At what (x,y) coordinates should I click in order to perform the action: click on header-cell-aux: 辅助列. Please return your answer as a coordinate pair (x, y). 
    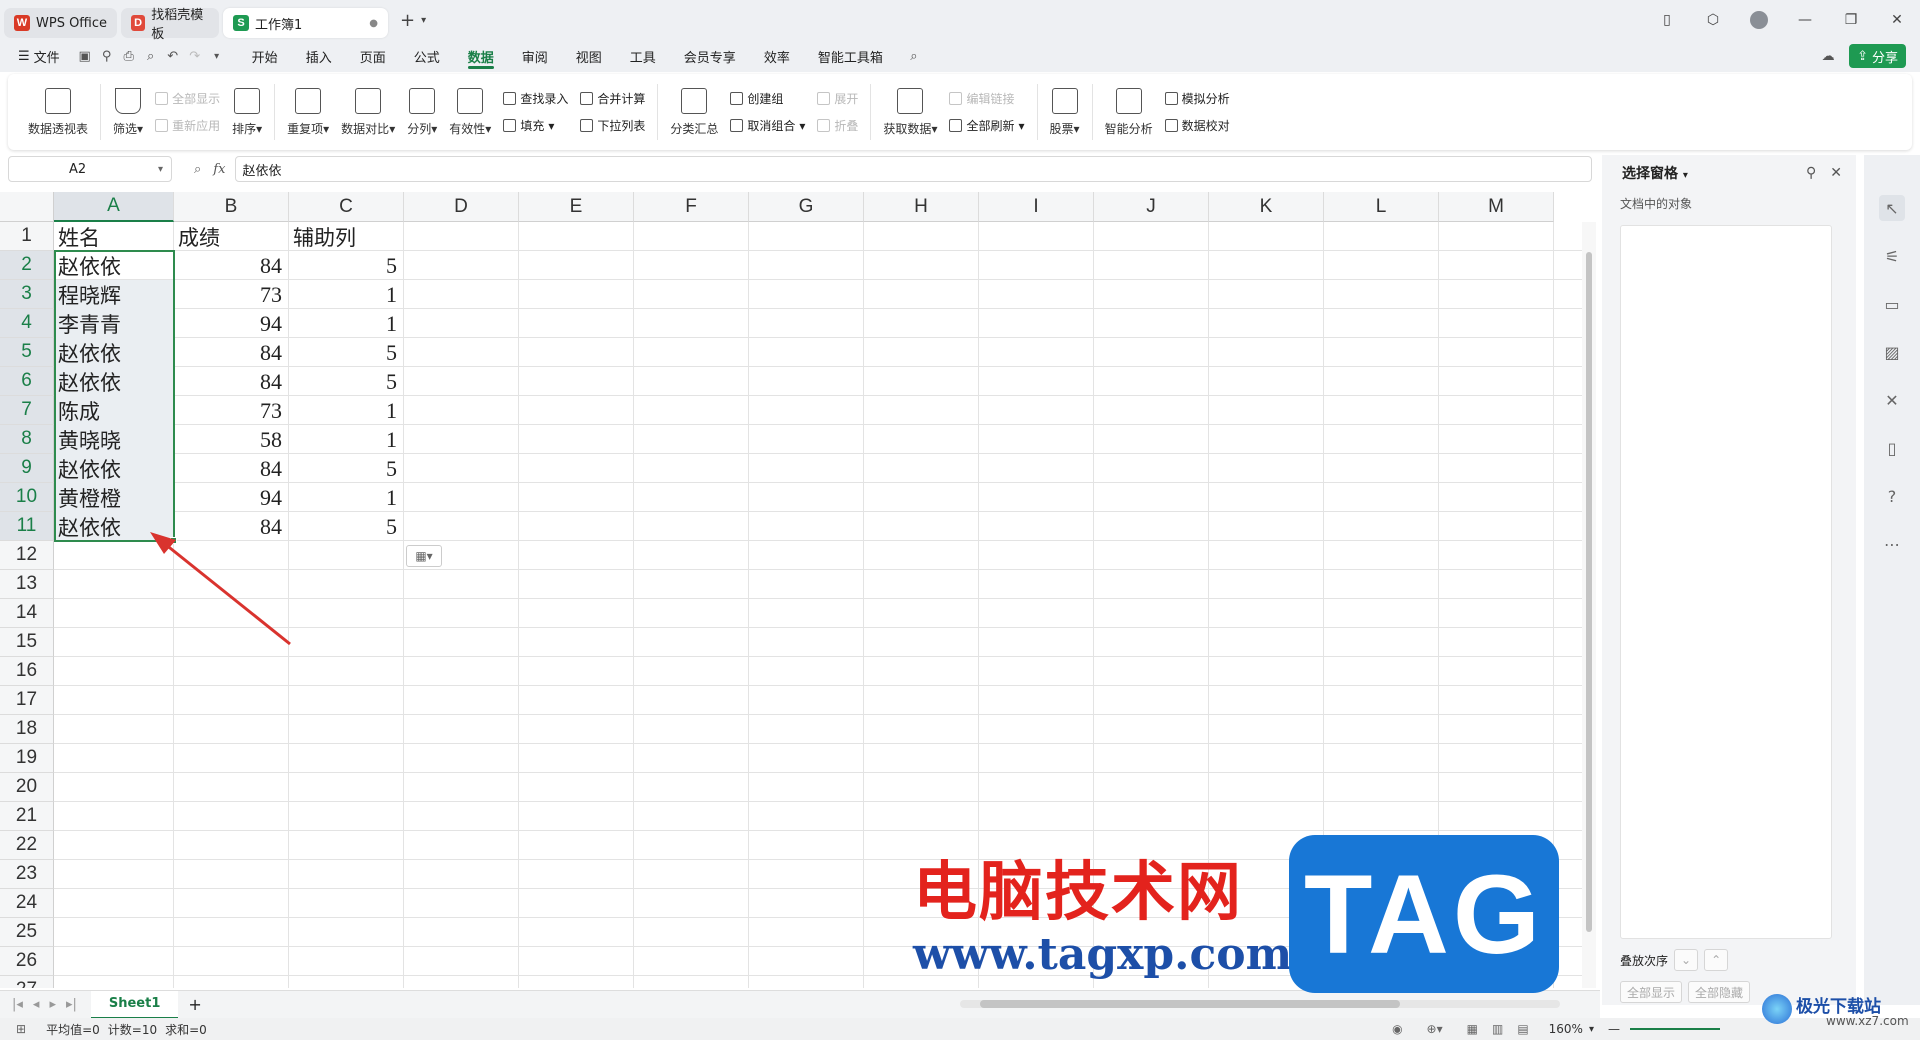
    Looking at the image, I should click on (346, 236).